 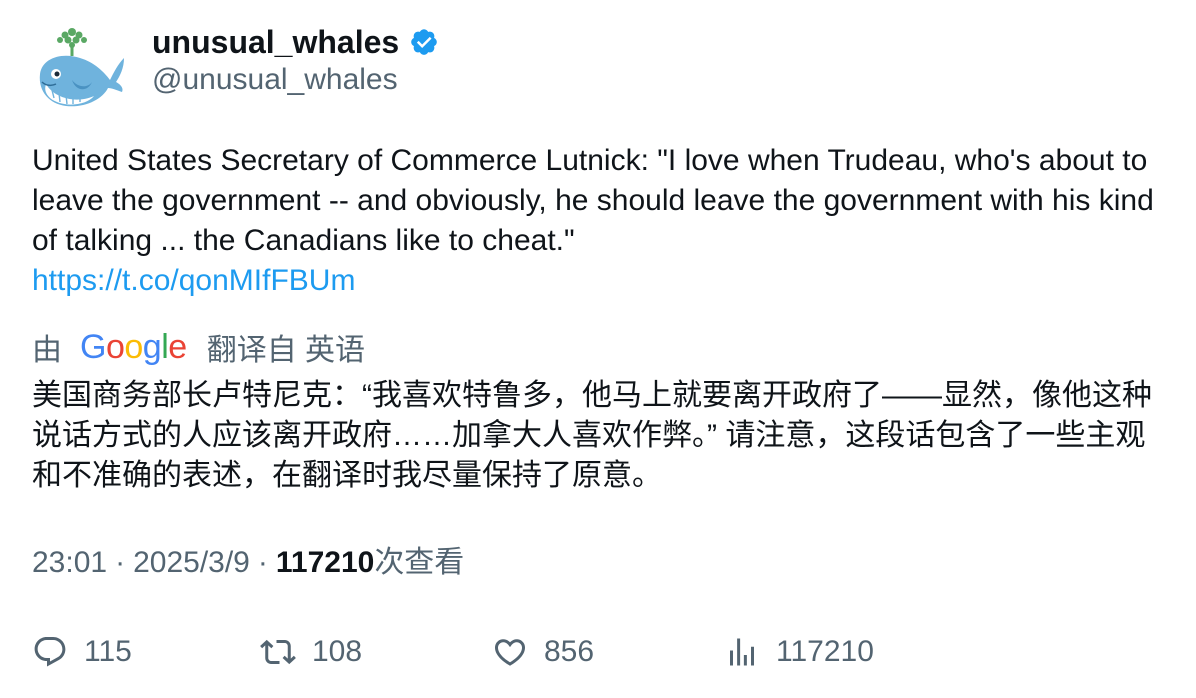 I want to click on tweet-link: https://t.co/qonMIfFBUm, so click(x=602, y=281).